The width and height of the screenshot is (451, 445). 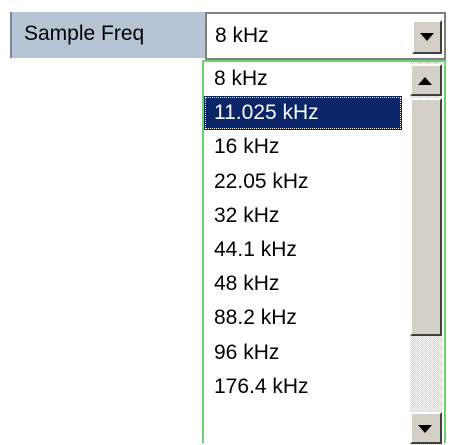 I want to click on option-96khz: 96 kHz, so click(x=303, y=353).